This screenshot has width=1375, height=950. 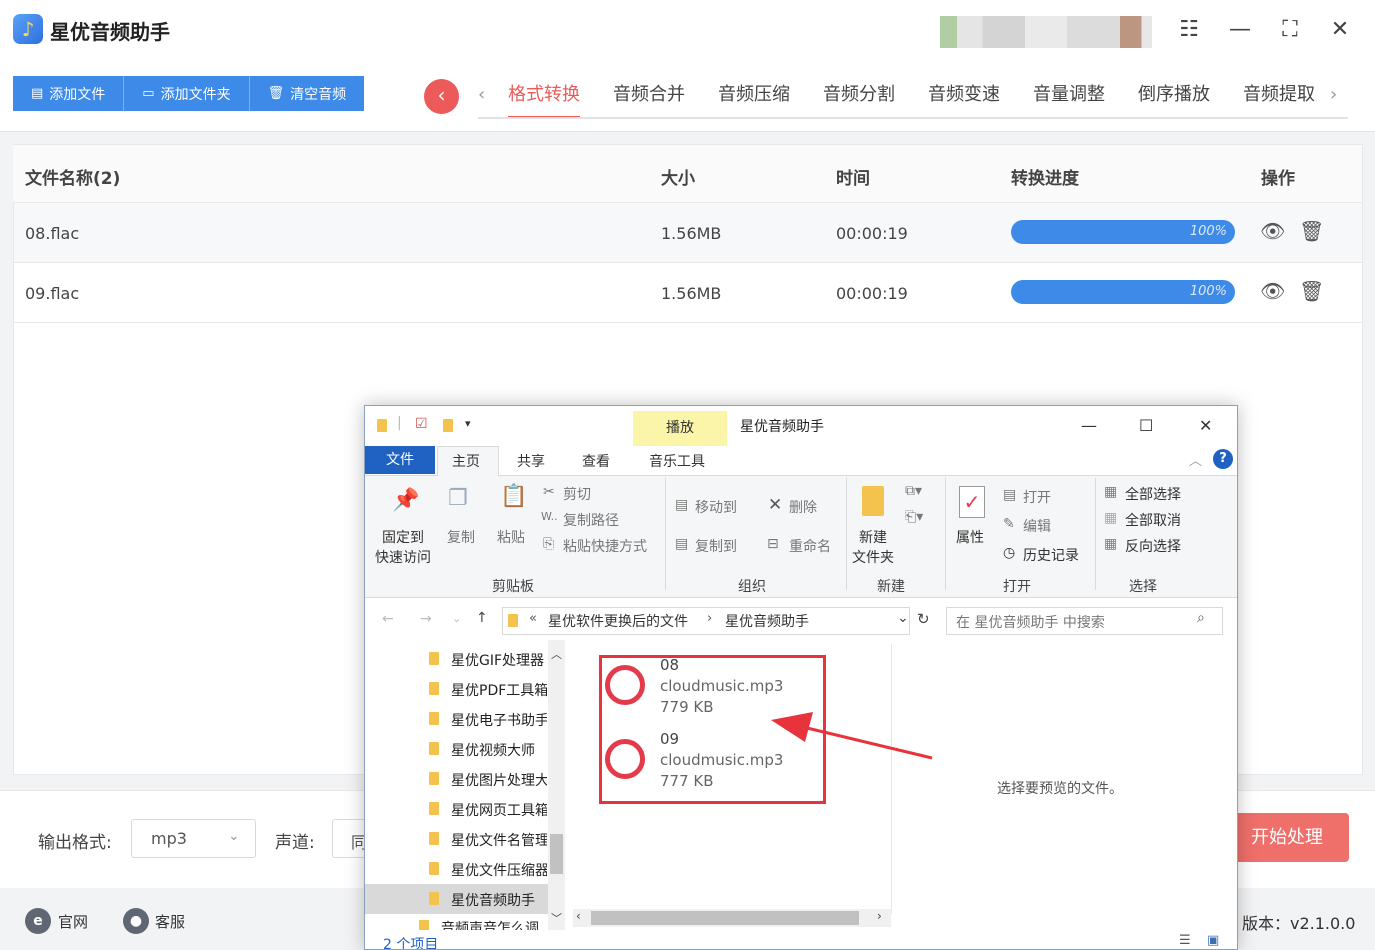 What do you see at coordinates (1333, 94) in the screenshot?
I see `tab-scroll-right-icon: ›` at bounding box center [1333, 94].